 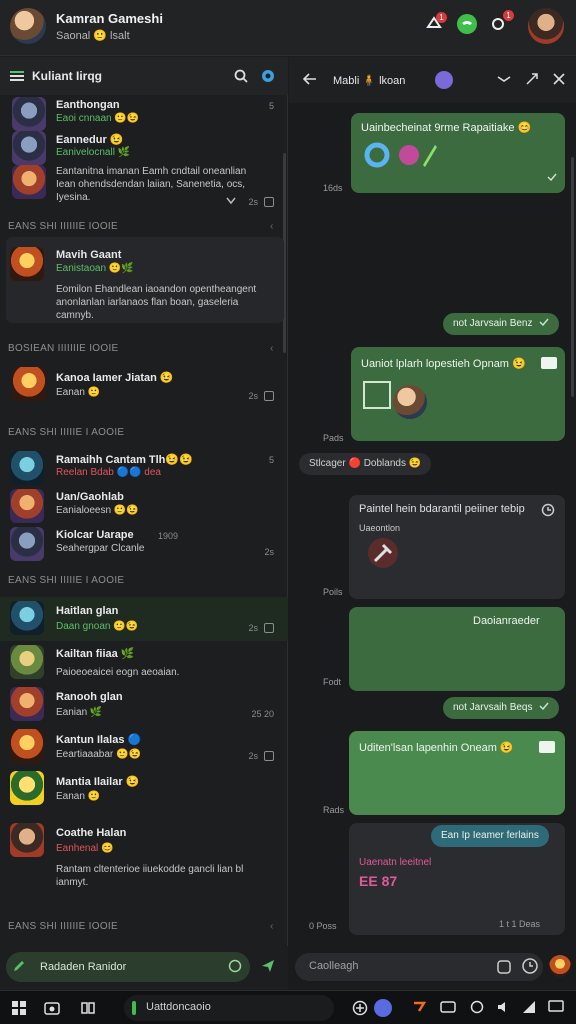 What do you see at coordinates (506, 621) in the screenshot?
I see `message-text: Daoianraeder` at bounding box center [506, 621].